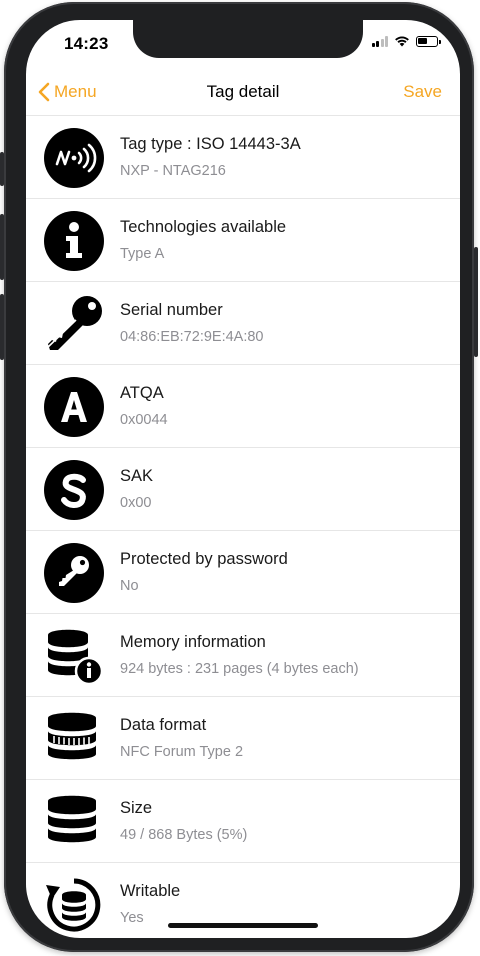  I want to click on volume-up-button, so click(2, 247).